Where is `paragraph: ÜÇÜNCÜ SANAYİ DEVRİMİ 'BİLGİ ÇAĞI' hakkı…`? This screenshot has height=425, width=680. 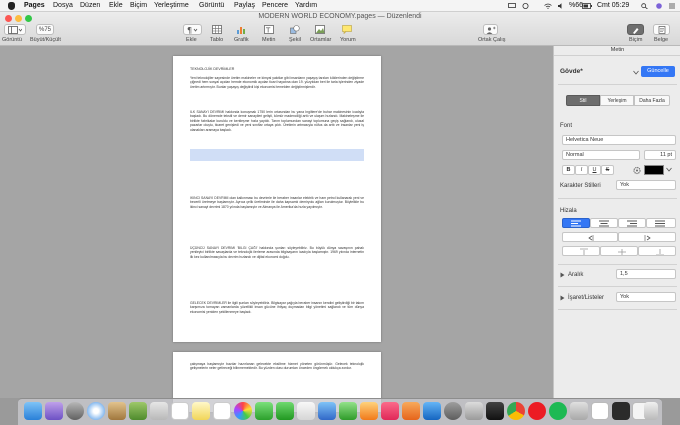 paragraph: ÜÇÜNCÜ SANAYİ DEVRİMİ 'BİLGİ ÇAĞI' hakkı… is located at coordinates (277, 271).